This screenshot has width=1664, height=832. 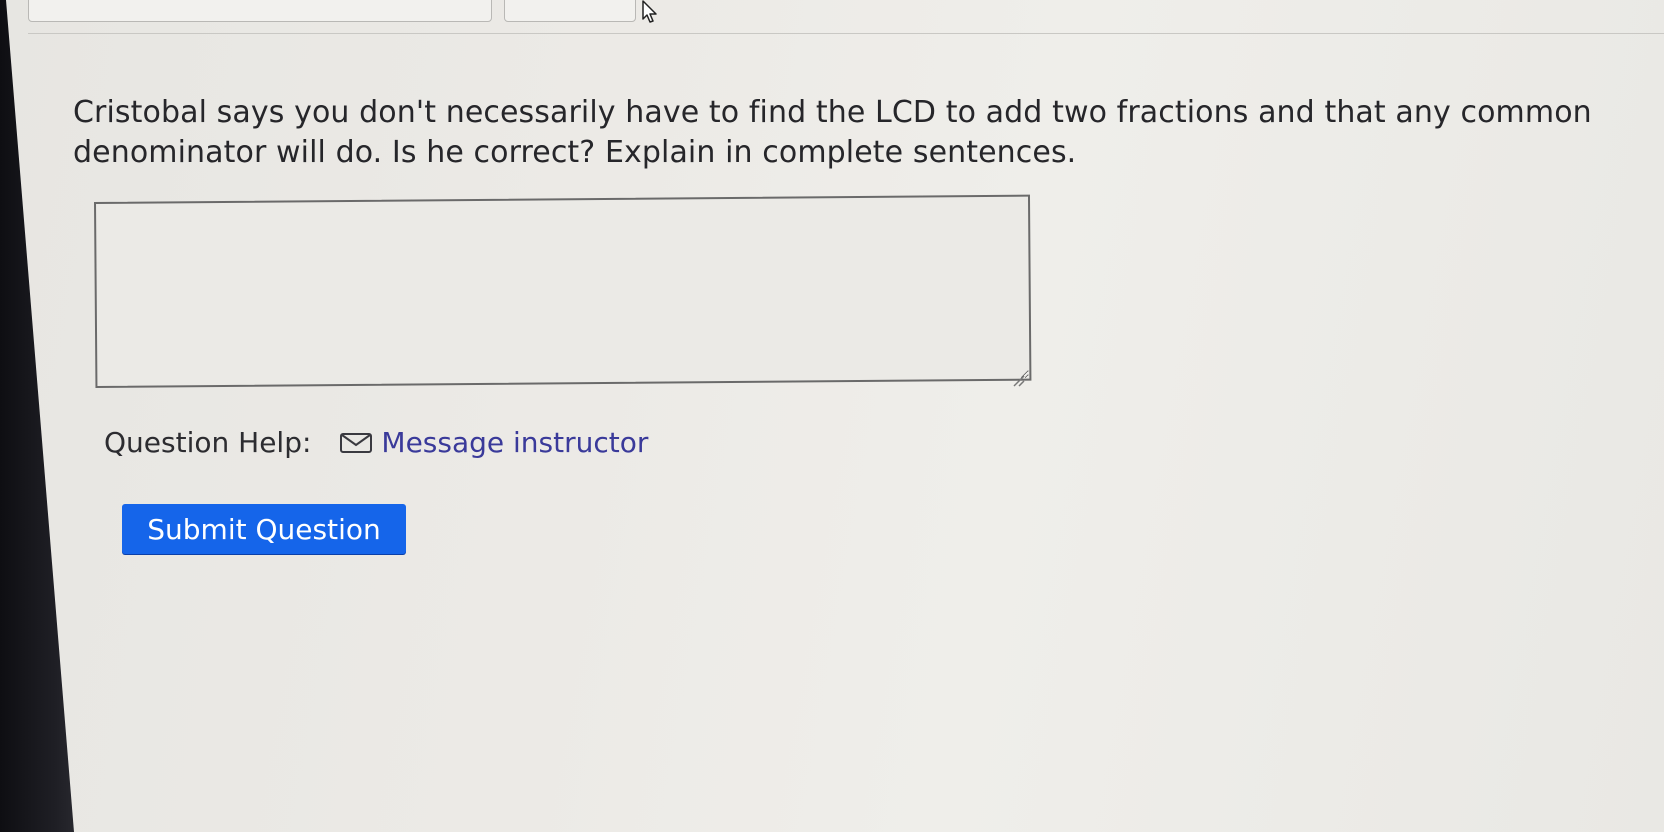 I want to click on previous-answer-field, so click(x=260, y=11).